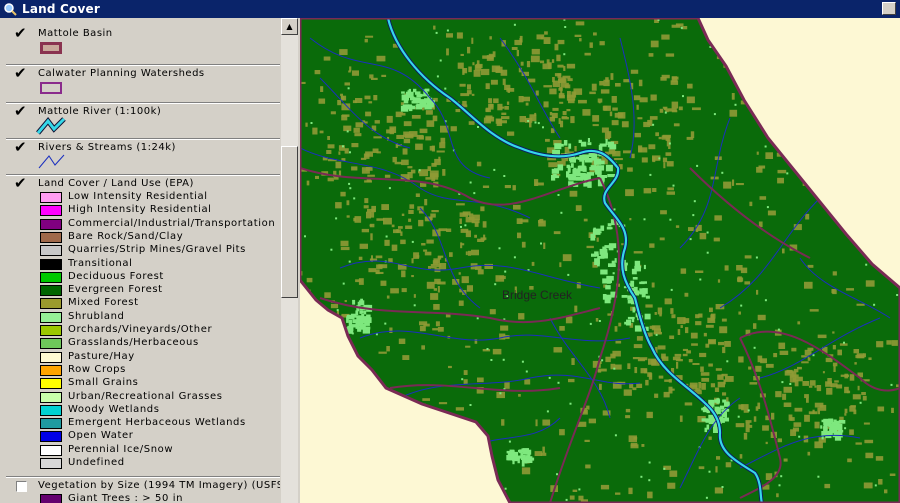 This screenshot has width=900, height=503. What do you see at coordinates (21, 183) in the screenshot?
I see `layer-checkbox-land-cover: ✔` at bounding box center [21, 183].